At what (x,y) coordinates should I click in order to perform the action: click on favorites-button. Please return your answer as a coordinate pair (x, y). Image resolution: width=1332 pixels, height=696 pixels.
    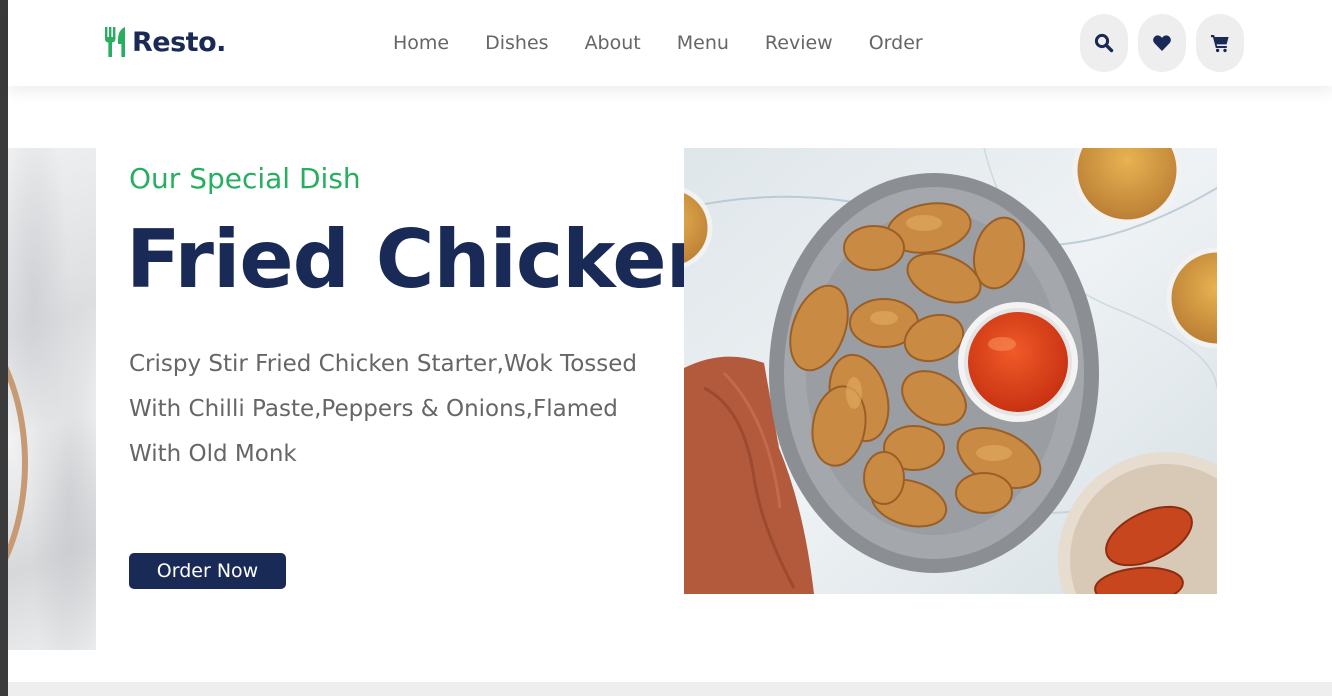
    Looking at the image, I should click on (1162, 43).